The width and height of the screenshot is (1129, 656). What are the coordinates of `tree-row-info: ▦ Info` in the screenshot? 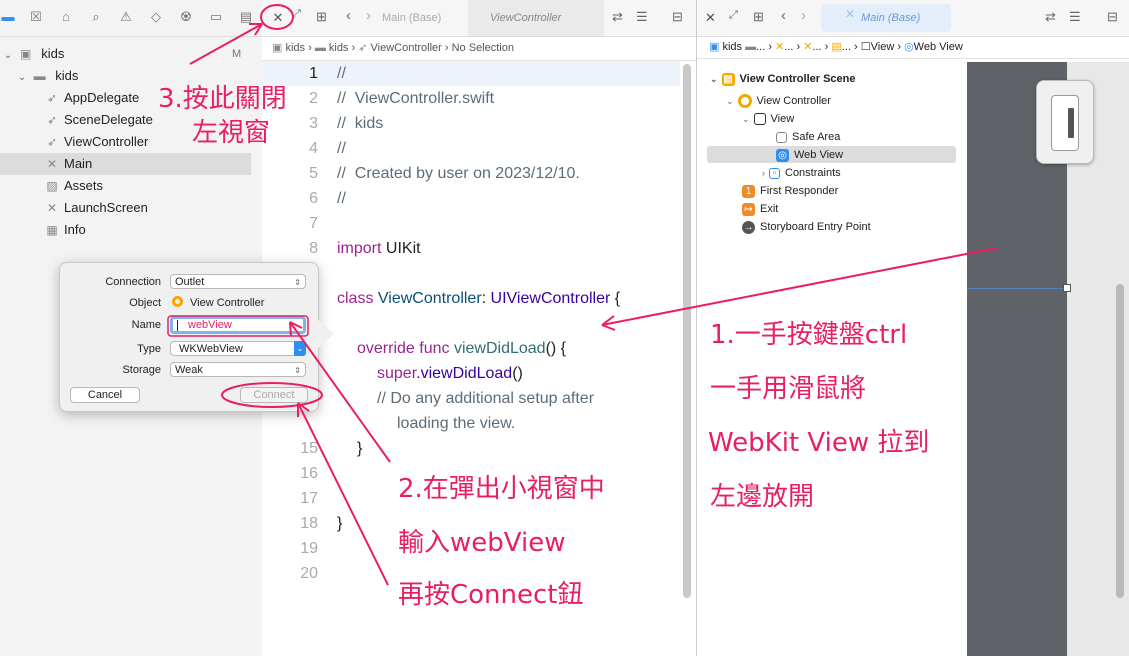 It's located at (131, 230).